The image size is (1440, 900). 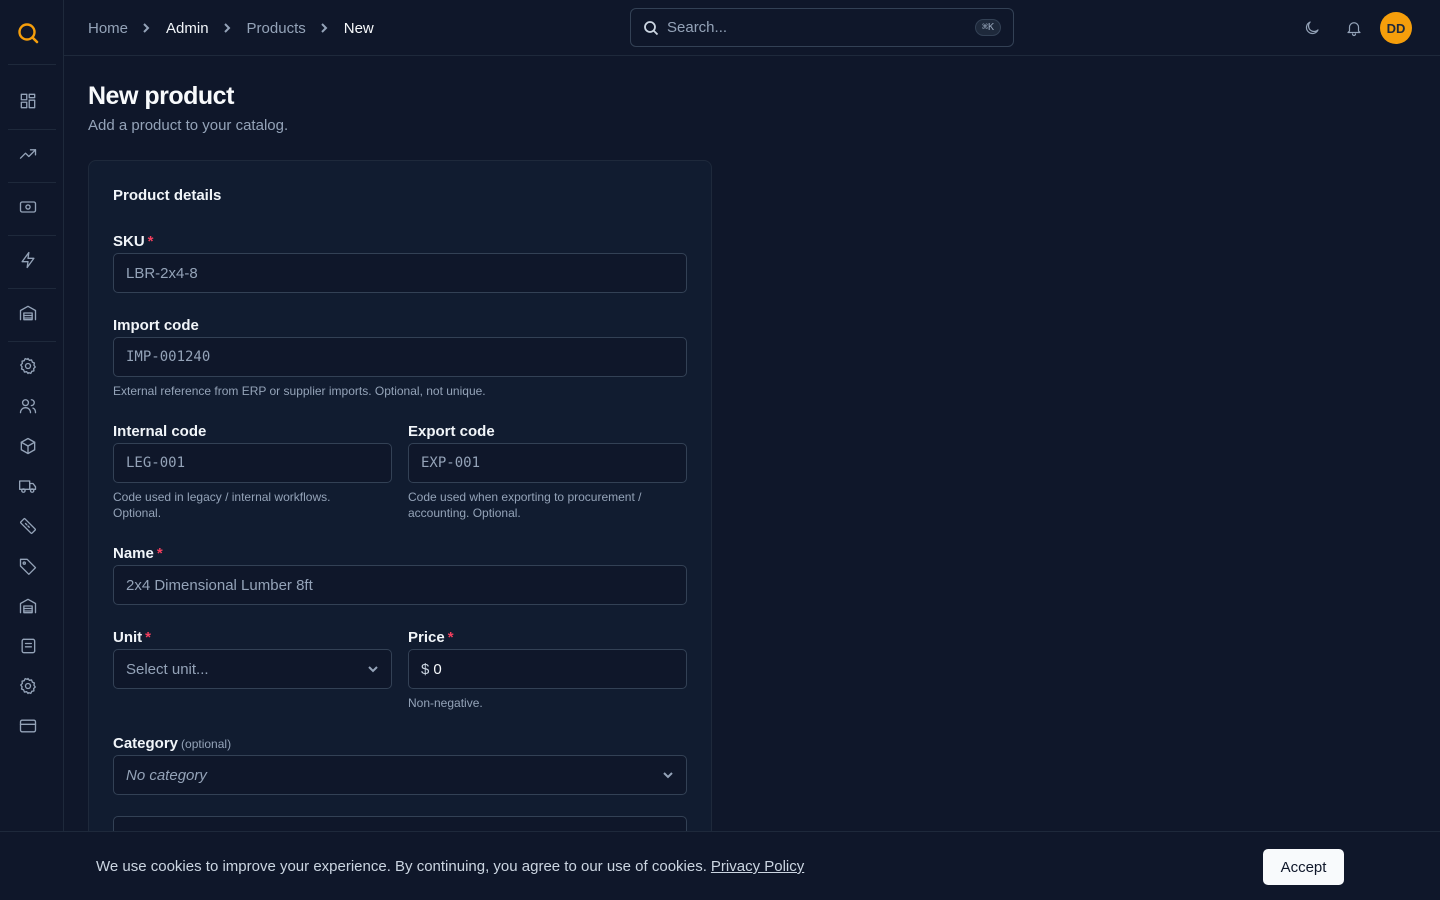 I want to click on sku-placeholder: LBR-2x4-8, so click(x=162, y=273).